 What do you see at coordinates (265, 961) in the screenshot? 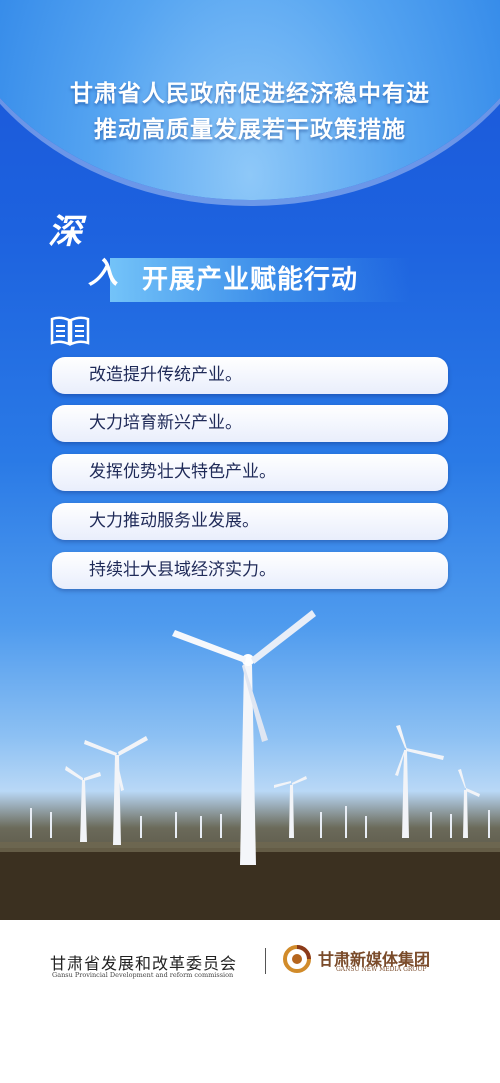
I see `footer-divider` at bounding box center [265, 961].